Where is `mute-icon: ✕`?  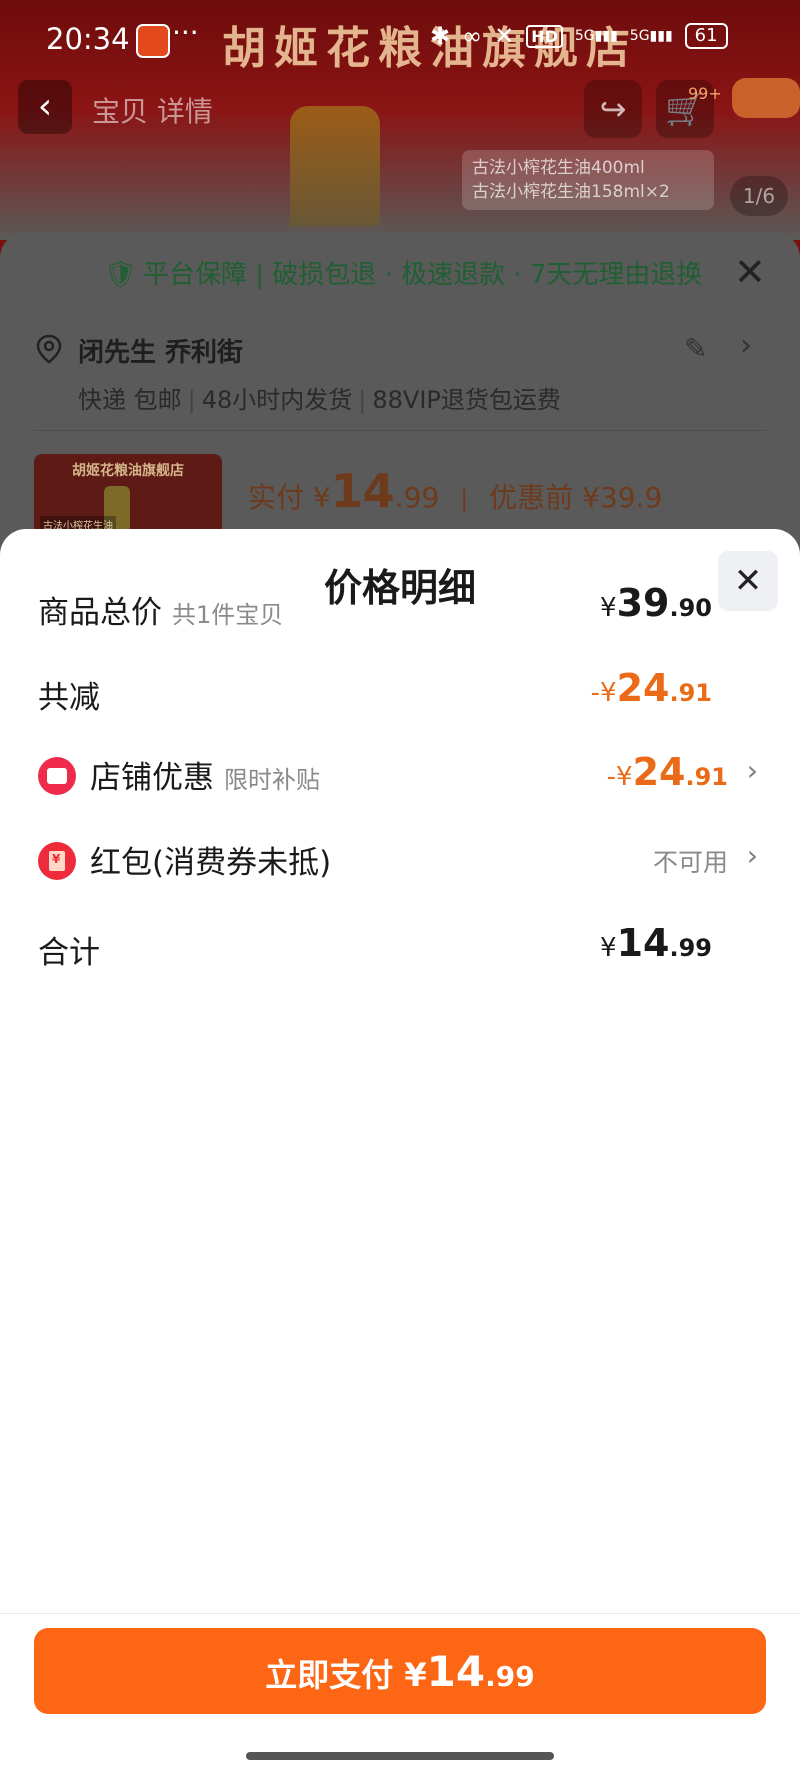
mute-icon: ✕ is located at coordinates (504, 36).